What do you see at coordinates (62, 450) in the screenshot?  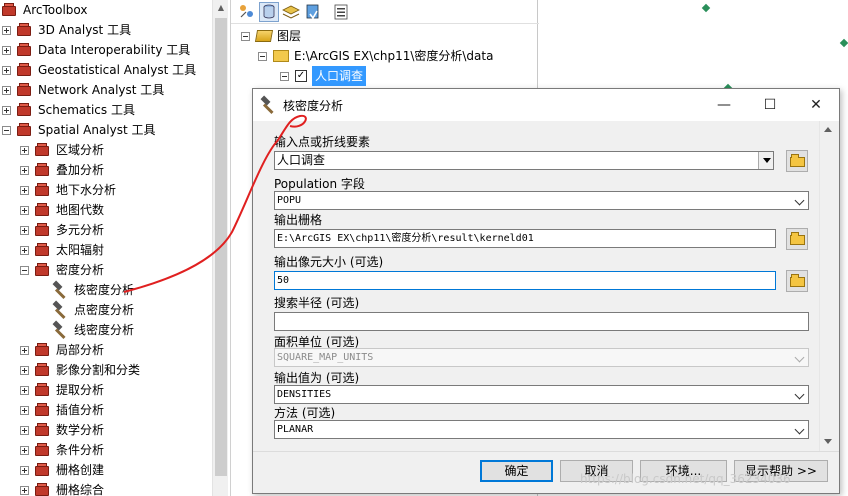 I see `toolset-conditional: 条件分析` at bounding box center [62, 450].